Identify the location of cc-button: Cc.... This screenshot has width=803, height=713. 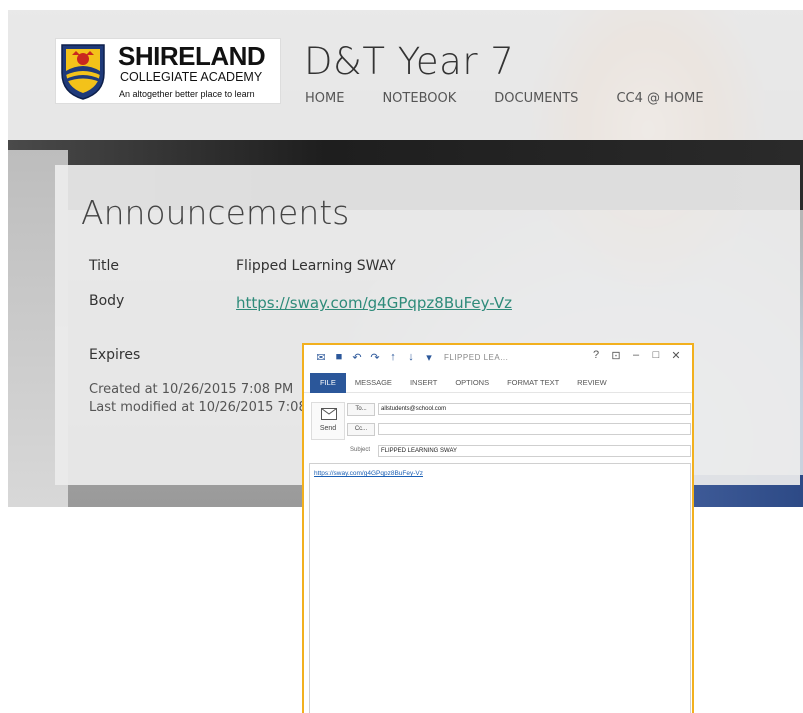
(361, 429).